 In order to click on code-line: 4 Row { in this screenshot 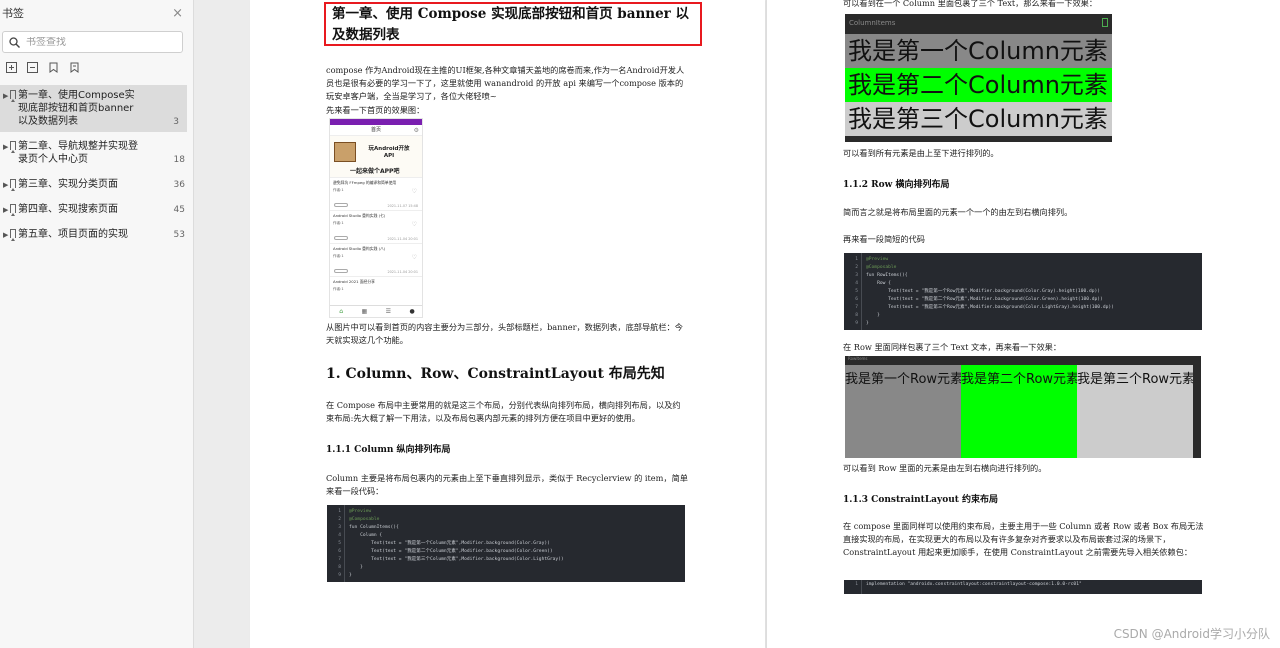, I will do `click(873, 283)`.